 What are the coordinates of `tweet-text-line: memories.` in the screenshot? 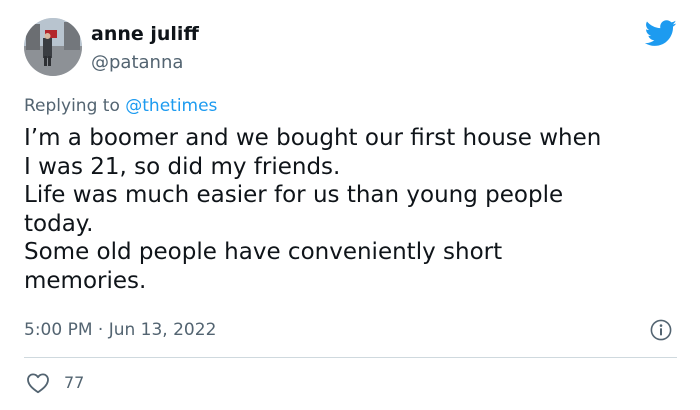 It's located at (85, 280).